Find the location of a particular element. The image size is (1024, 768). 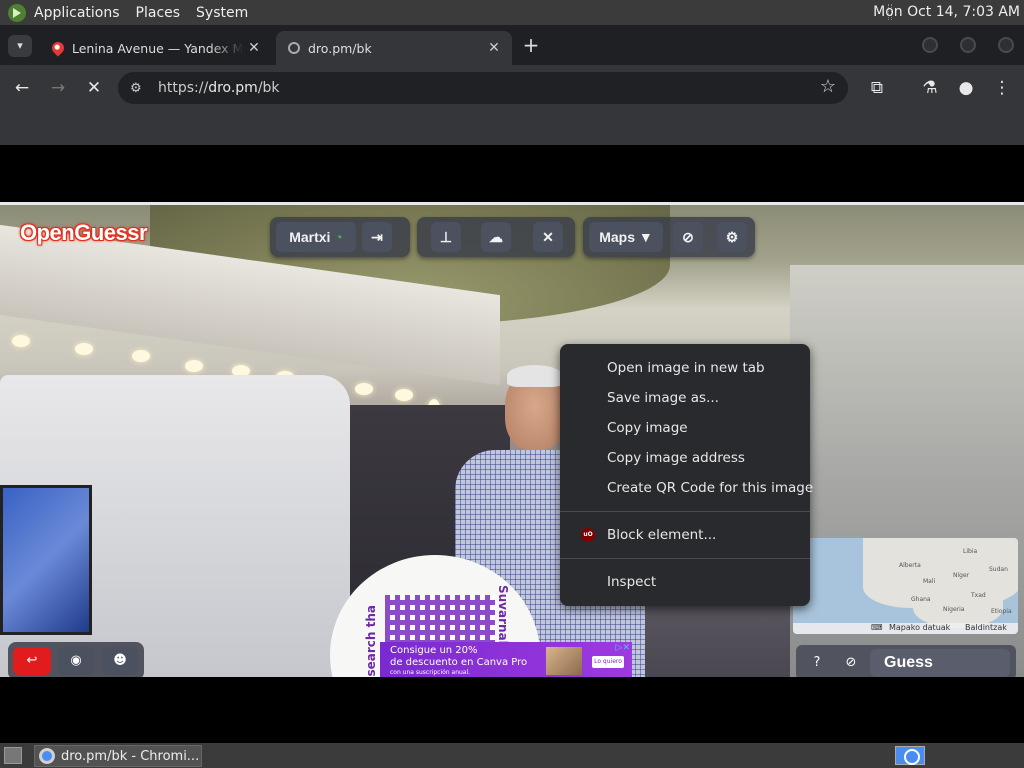

social-group: ↩ ◉ ☻ is located at coordinates (76, 659).